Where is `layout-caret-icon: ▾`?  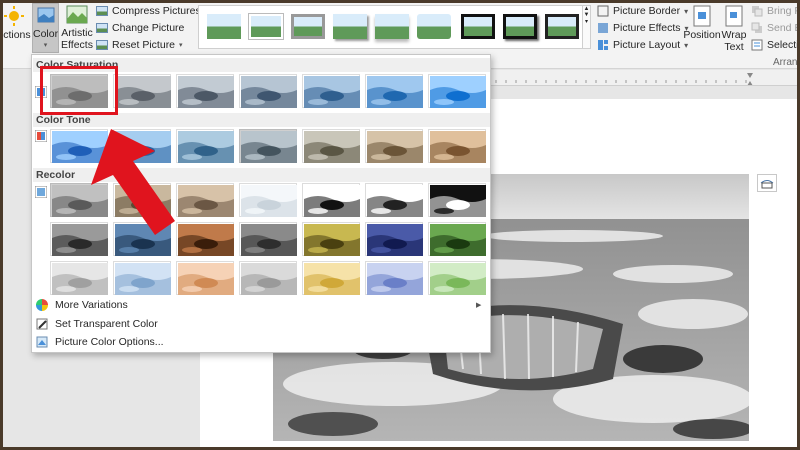 layout-caret-icon: ▾ is located at coordinates (686, 45).